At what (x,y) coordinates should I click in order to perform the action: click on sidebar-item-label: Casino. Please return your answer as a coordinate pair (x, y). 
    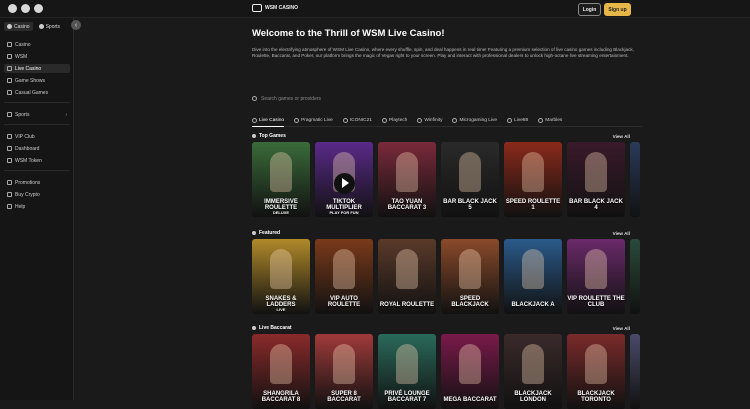
    Looking at the image, I should click on (23, 44).